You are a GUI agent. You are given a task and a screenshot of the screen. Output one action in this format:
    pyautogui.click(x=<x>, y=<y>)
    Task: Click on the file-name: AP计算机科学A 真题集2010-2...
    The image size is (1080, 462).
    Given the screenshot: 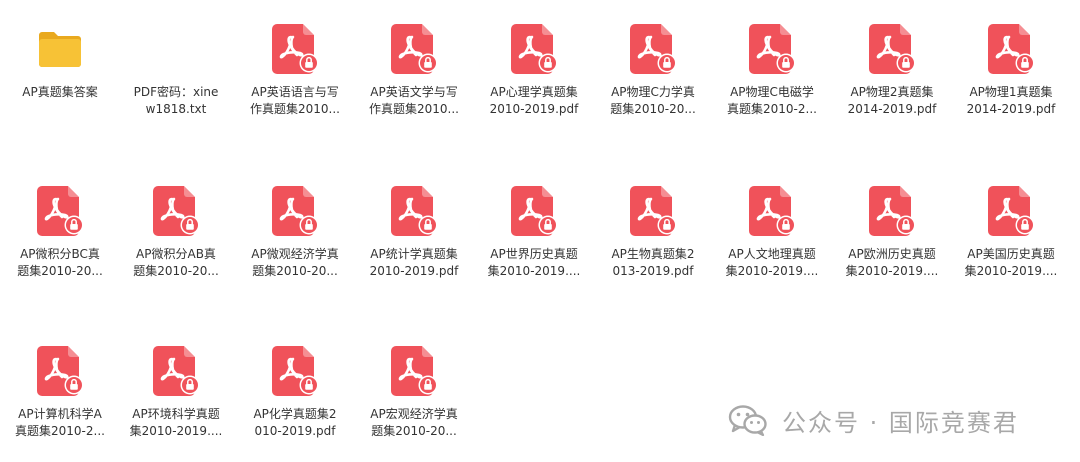 What is the action you would take?
    pyautogui.click(x=60, y=423)
    